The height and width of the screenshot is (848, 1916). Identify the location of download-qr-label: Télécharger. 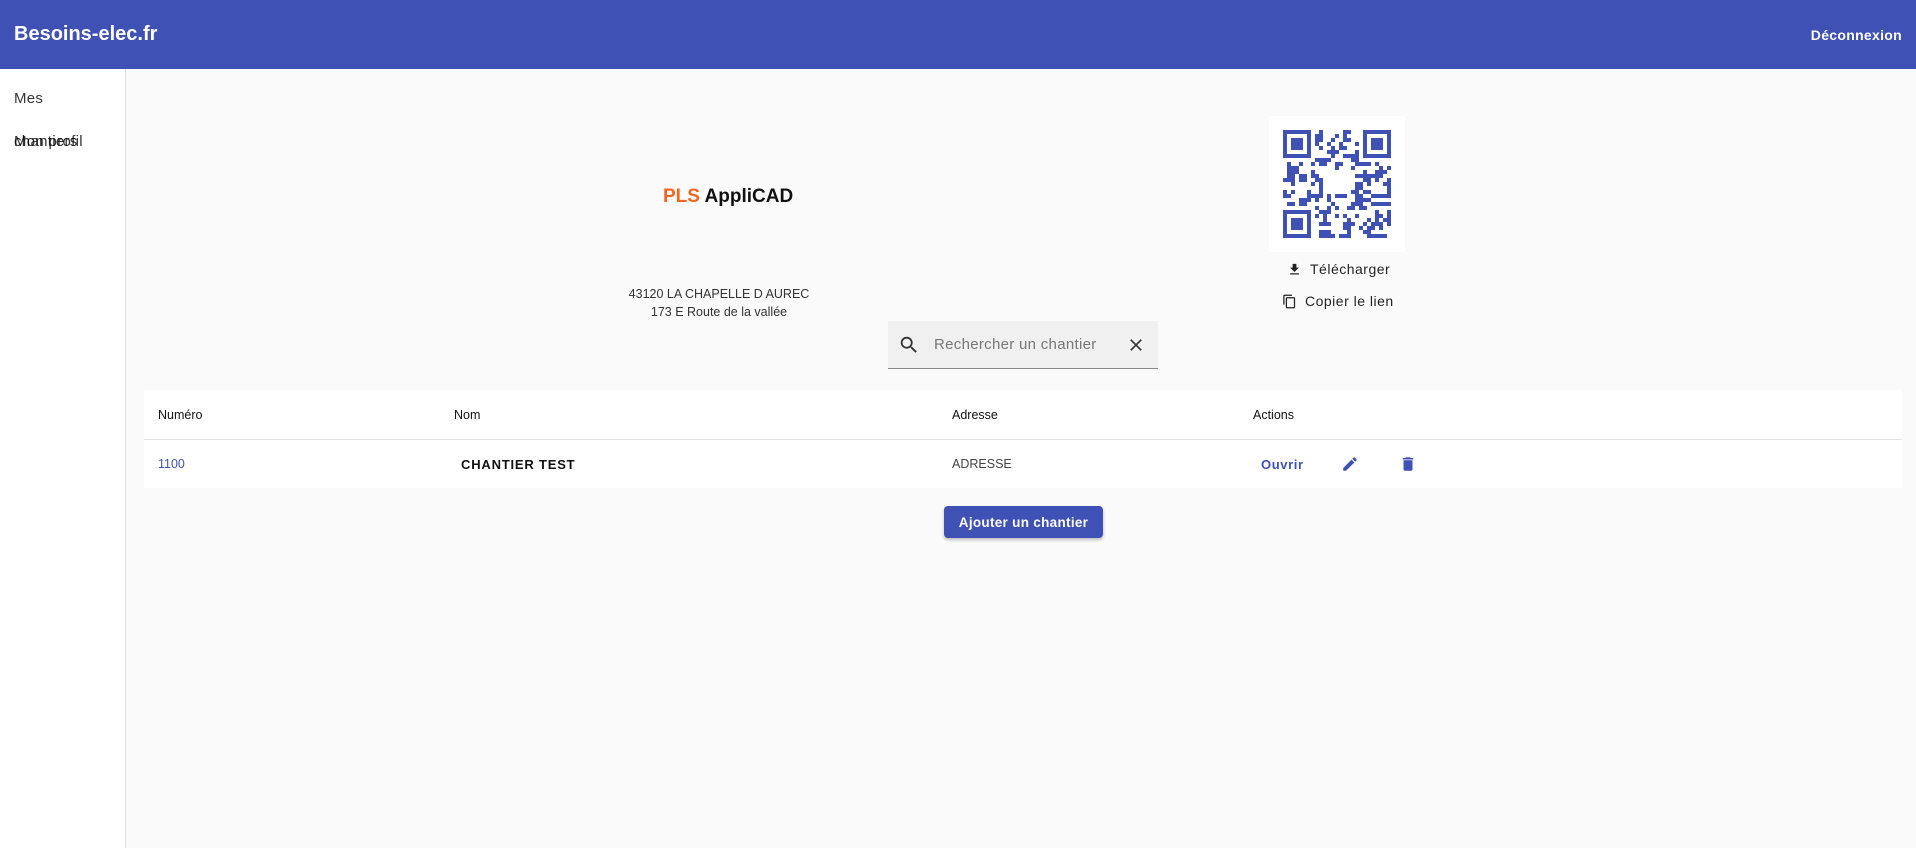
(1350, 269).